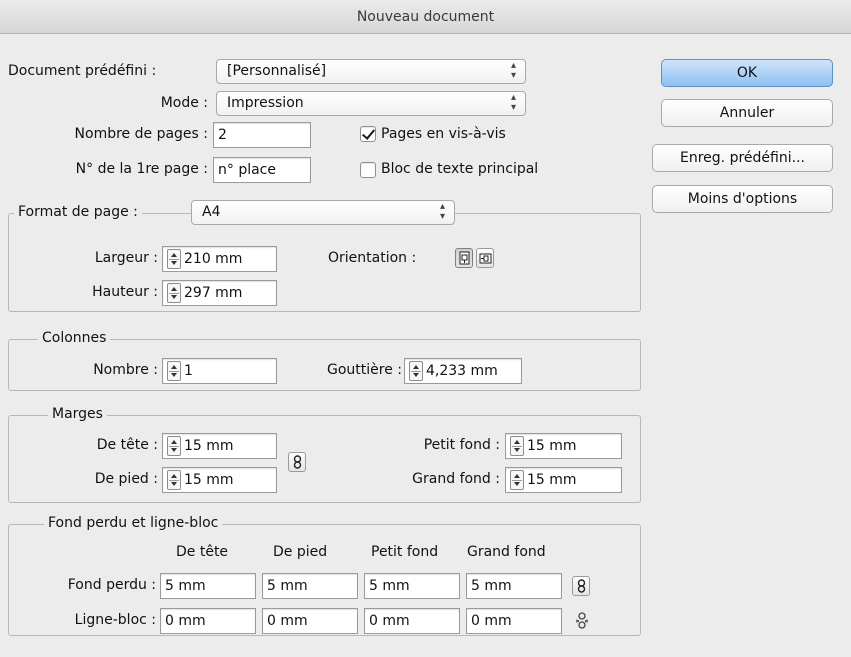  I want to click on slug-outside-input: 0 mm, so click(514, 621).